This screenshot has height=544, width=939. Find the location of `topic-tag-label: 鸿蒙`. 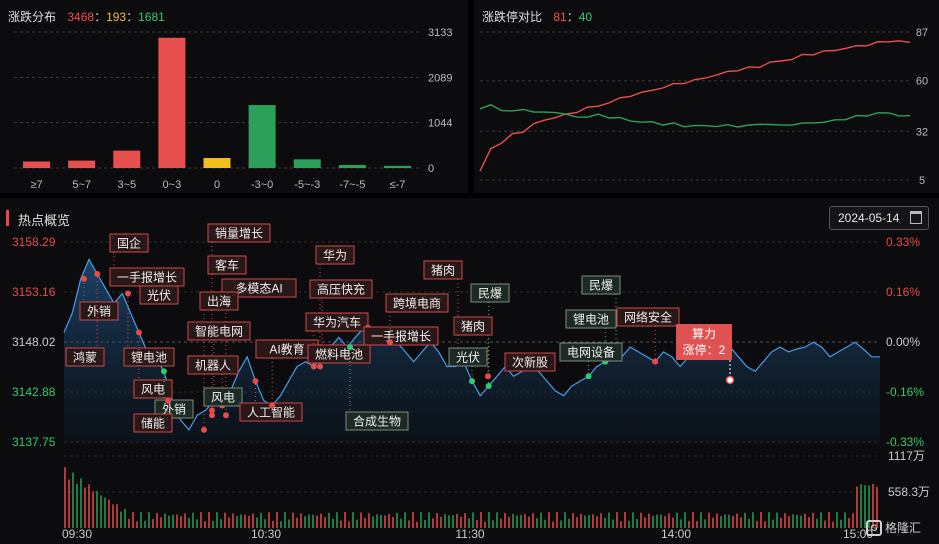

topic-tag-label: 鸿蒙 is located at coordinates (85, 358).